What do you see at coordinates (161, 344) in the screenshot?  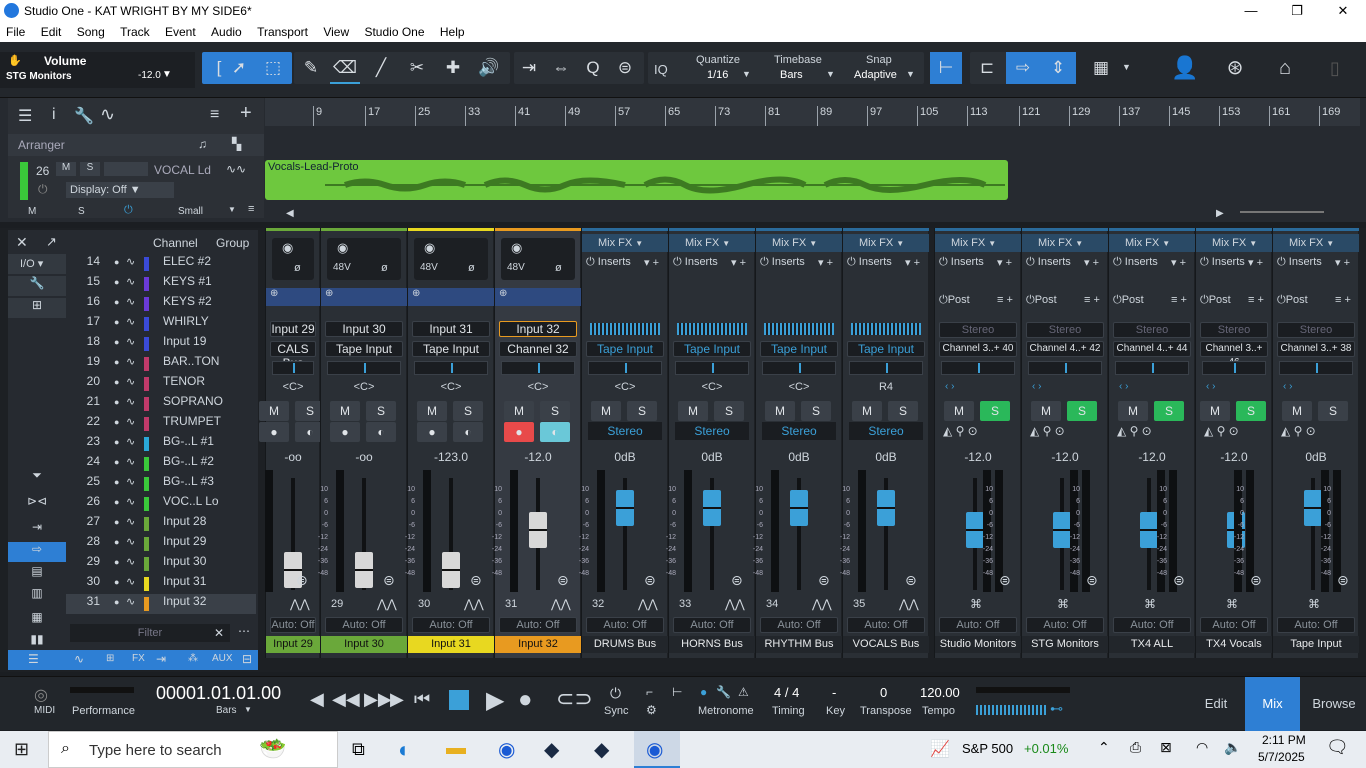 I see `channel-list-item: 18 ● ∿ Input 19` at bounding box center [161, 344].